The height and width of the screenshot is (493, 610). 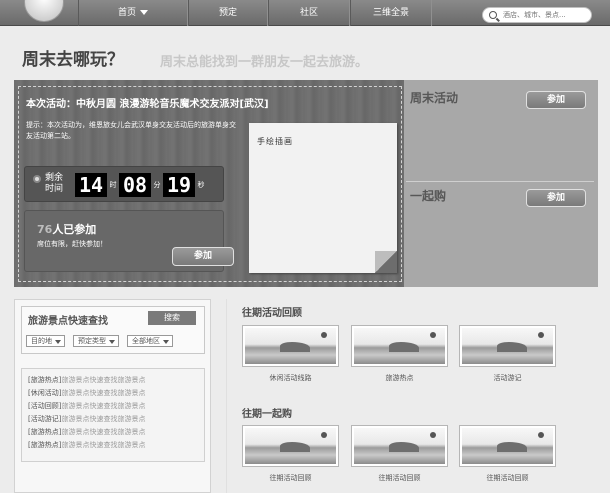 What do you see at coordinates (144, 12) in the screenshot?
I see `chevron-down-icon` at bounding box center [144, 12].